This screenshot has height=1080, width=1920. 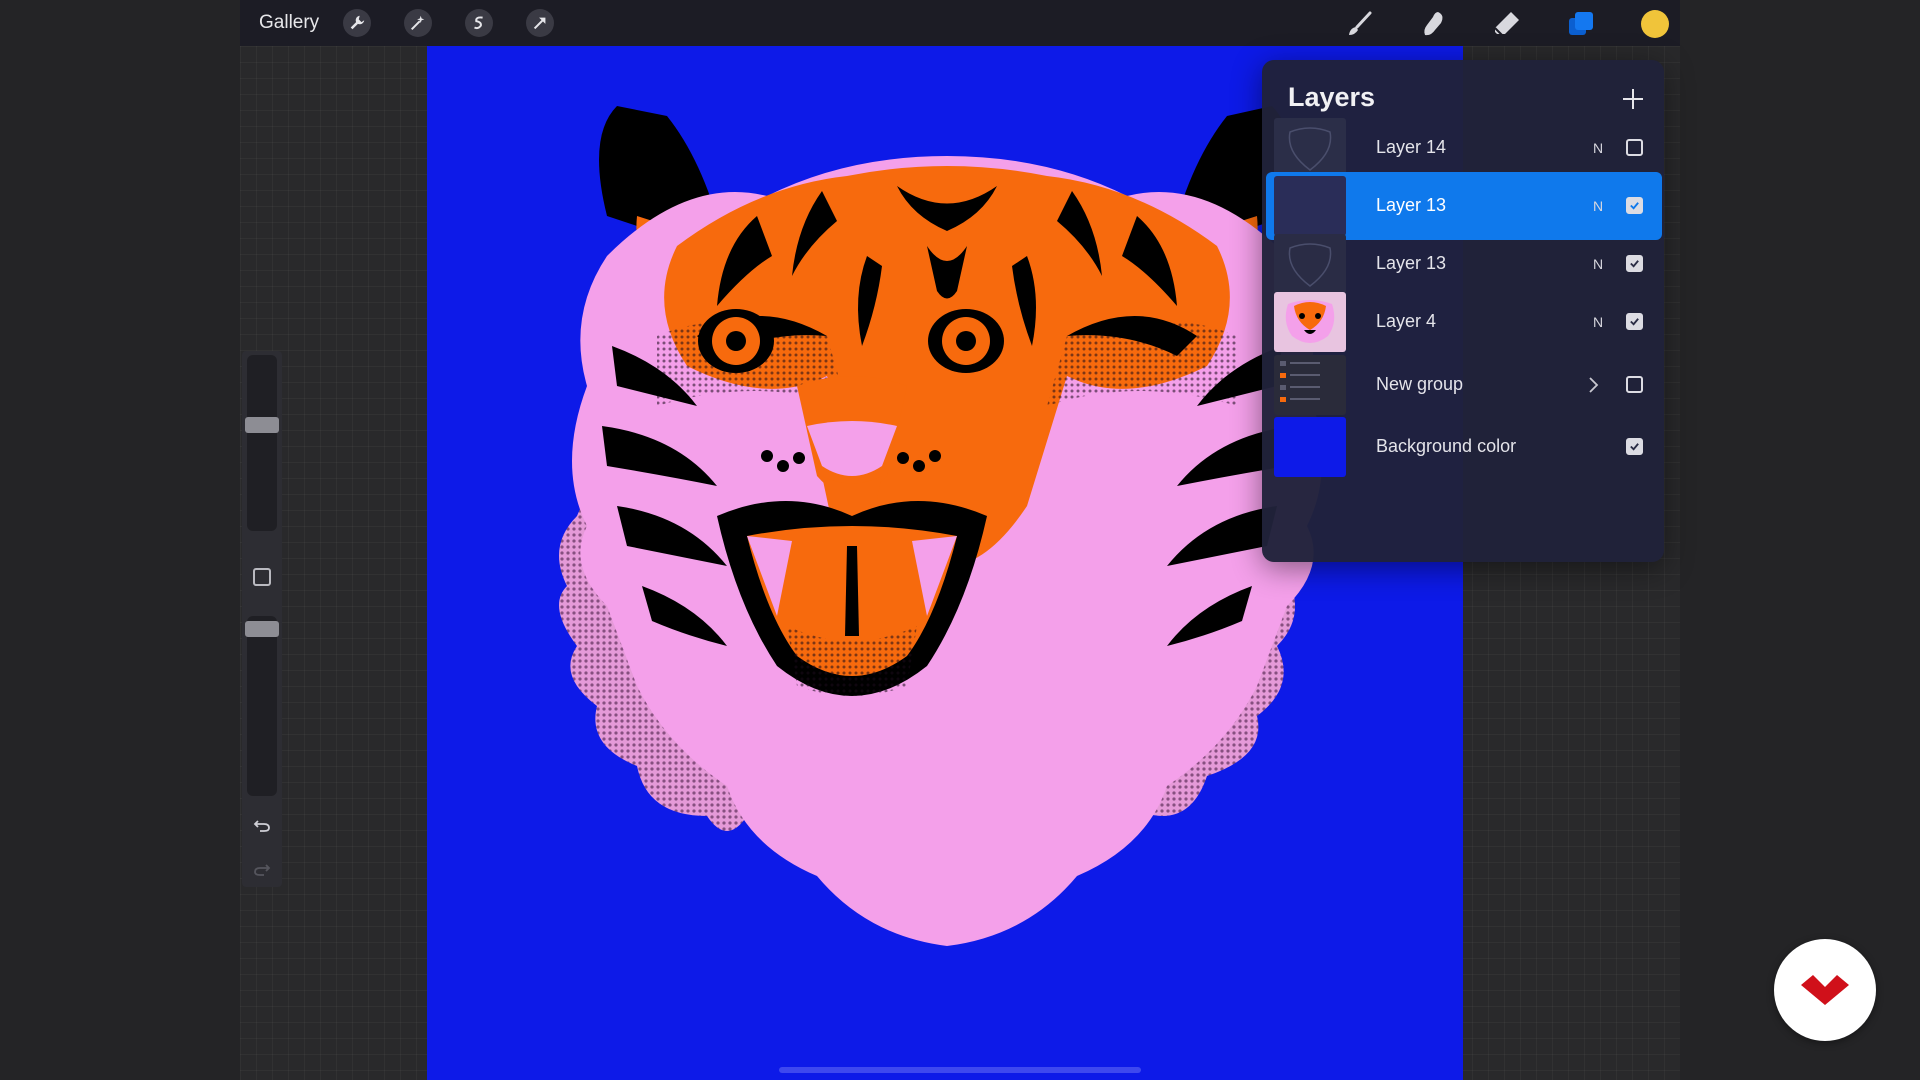 I want to click on layer-name: Layer 4, so click(x=1406, y=321).